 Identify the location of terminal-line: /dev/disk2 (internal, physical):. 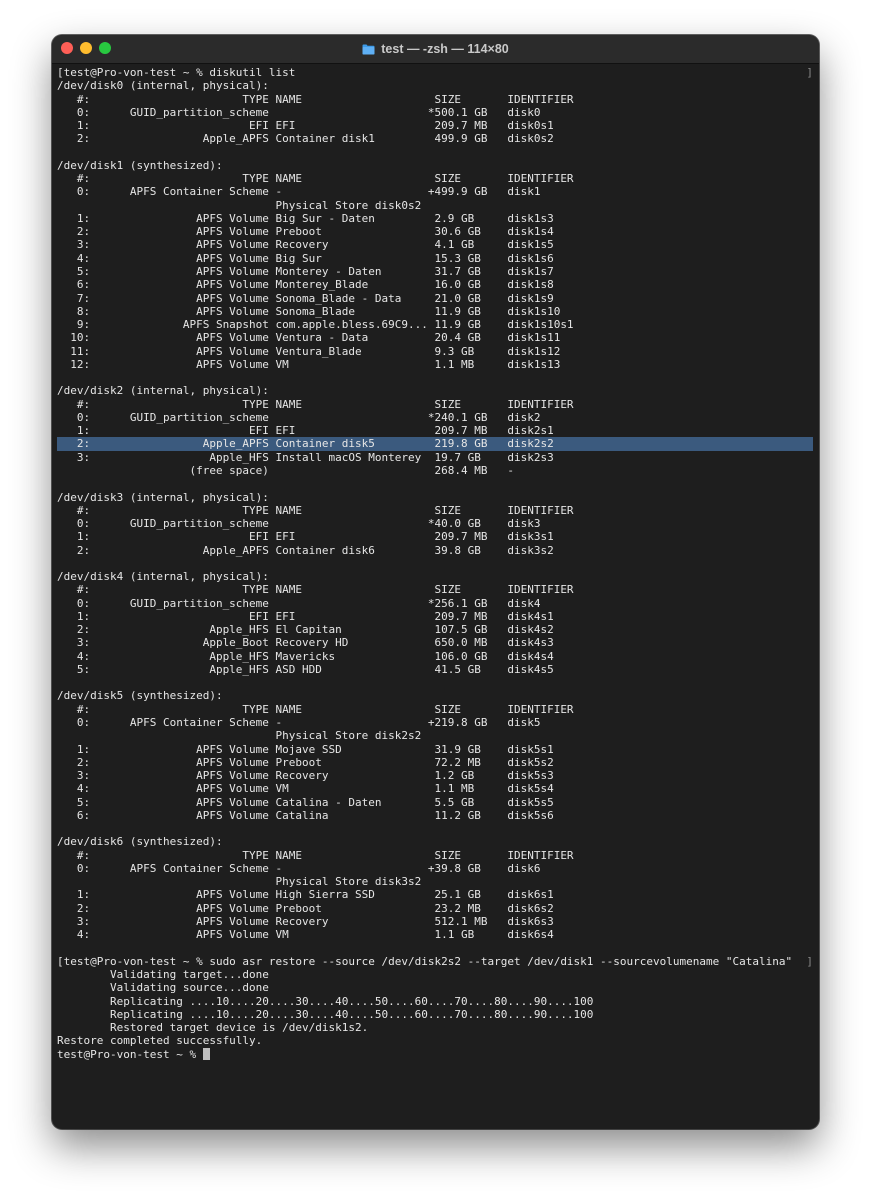
(435, 390).